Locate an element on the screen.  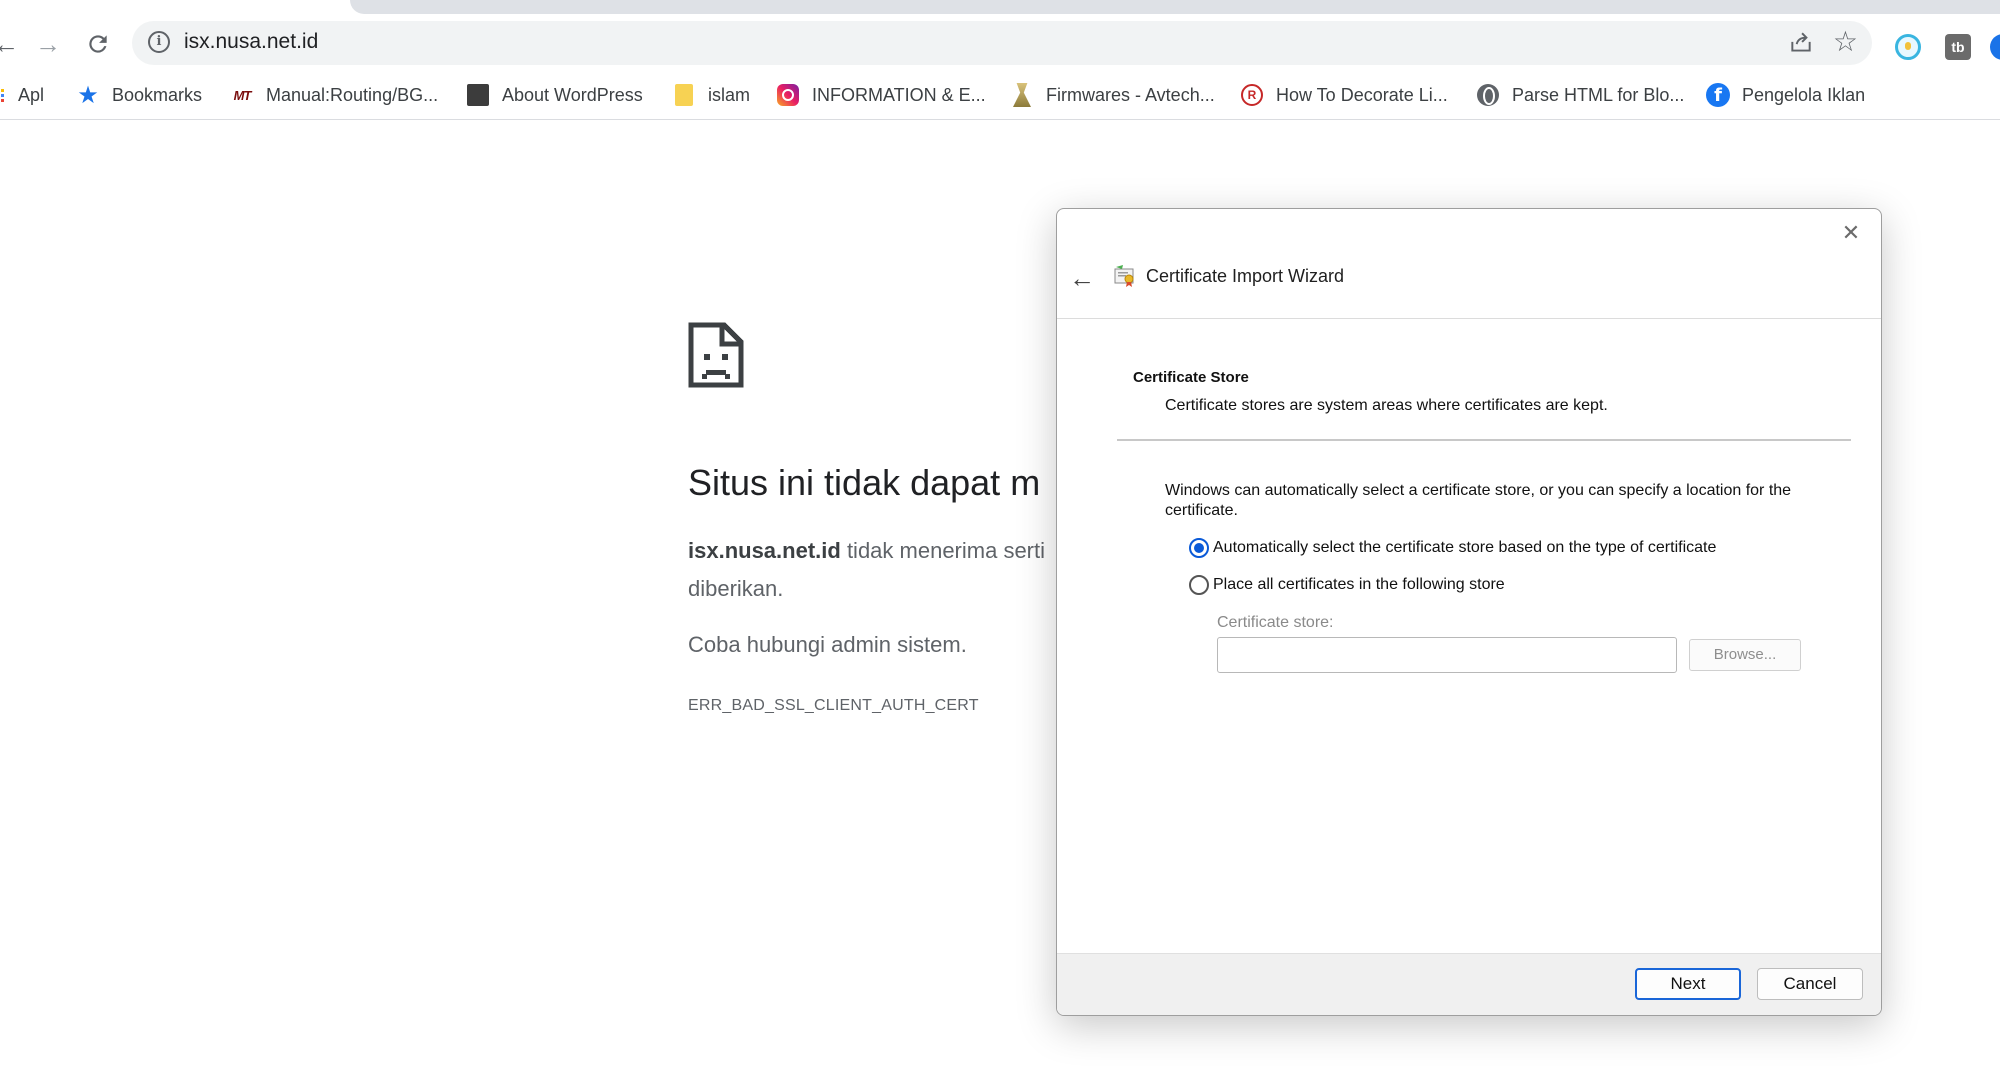
bookmark-about-wordpress: About WordPress is located at coordinates (554, 95).